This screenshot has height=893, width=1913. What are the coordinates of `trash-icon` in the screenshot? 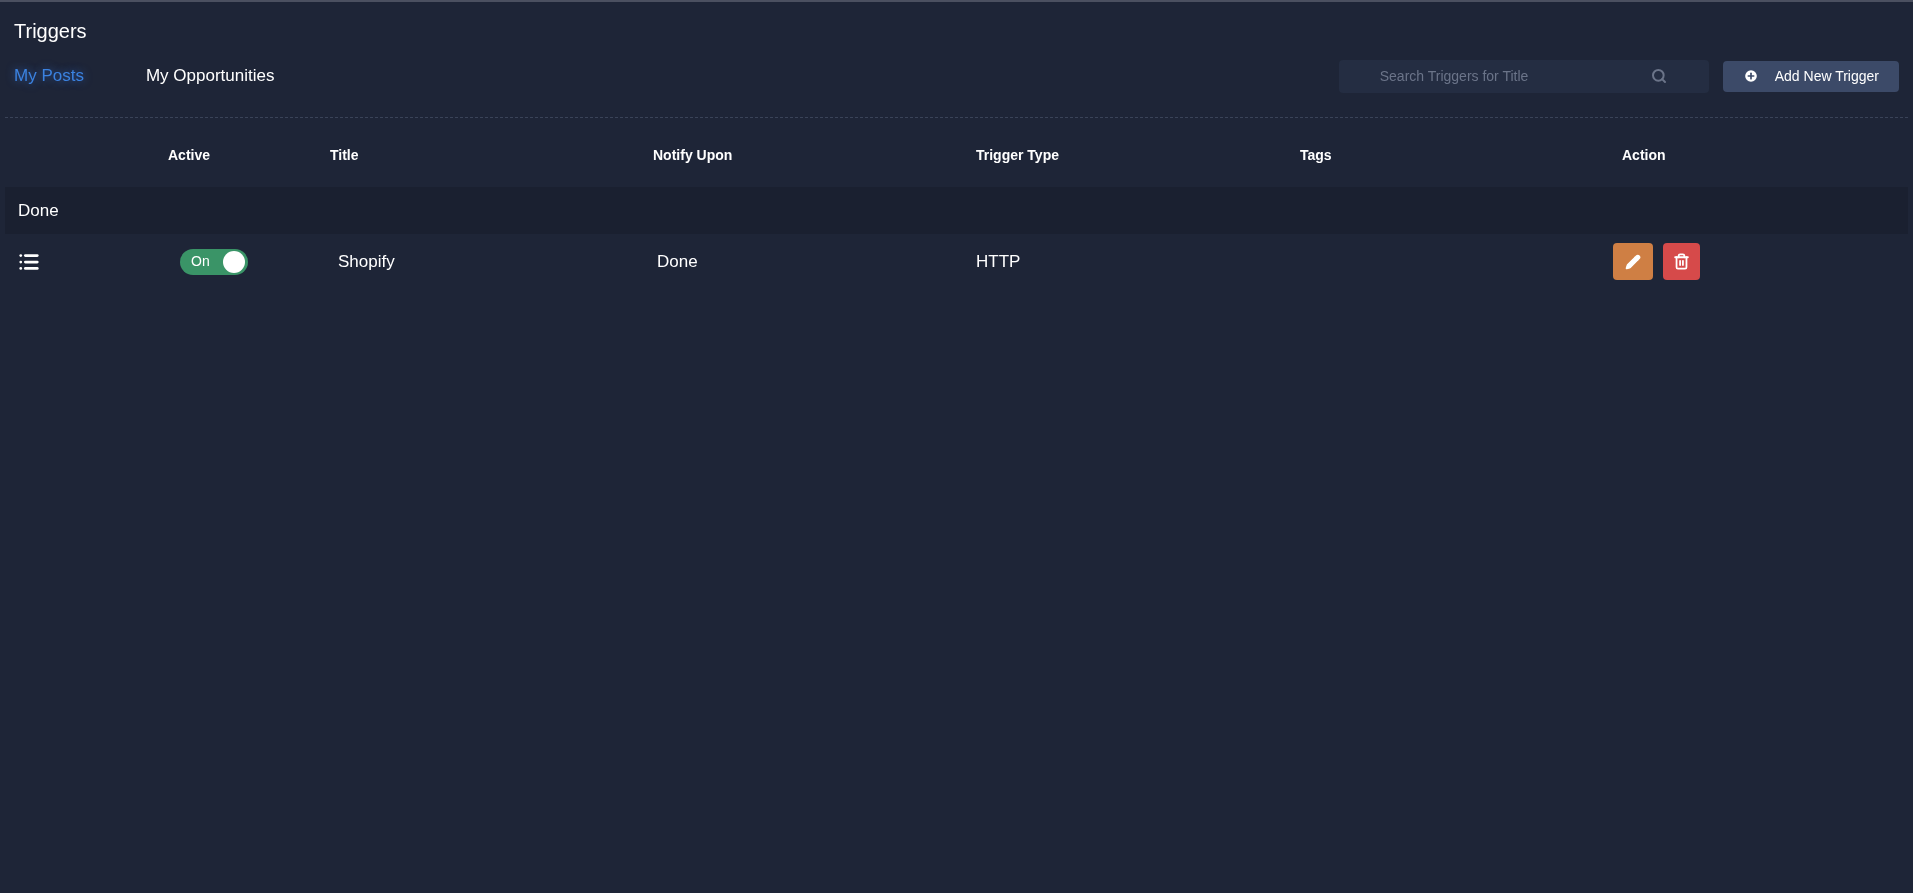 It's located at (1681, 261).